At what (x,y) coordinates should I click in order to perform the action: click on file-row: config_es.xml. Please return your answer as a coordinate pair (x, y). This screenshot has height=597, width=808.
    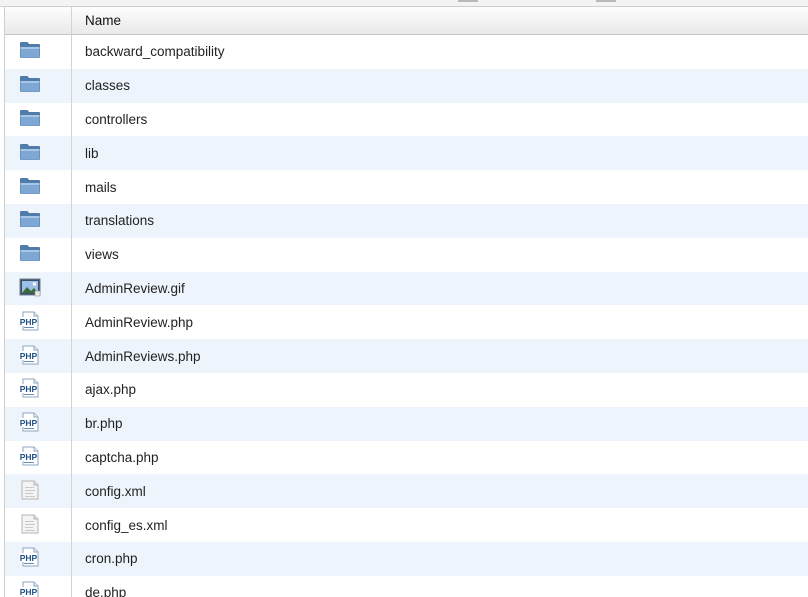
    Looking at the image, I should click on (406, 525).